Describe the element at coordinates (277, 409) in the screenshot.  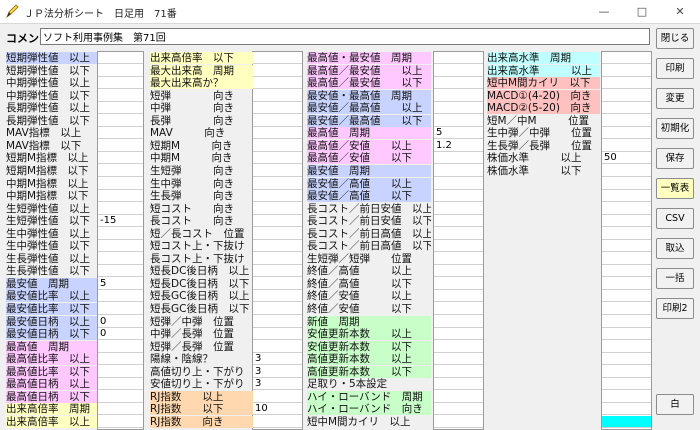
I see `condition-value-field: 10` at that location.